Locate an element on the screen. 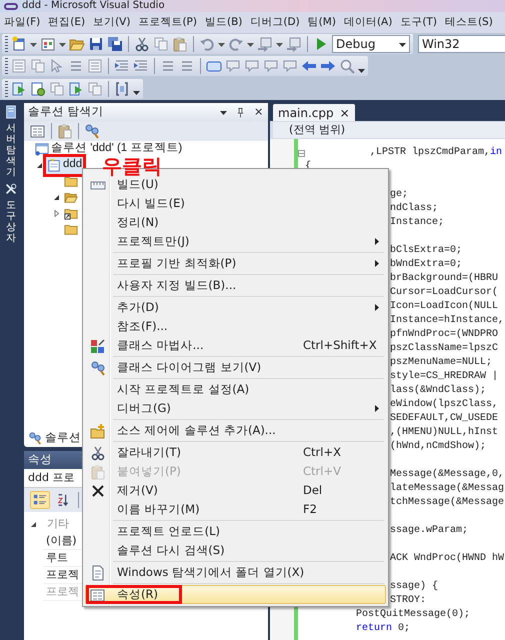  redo-icon is located at coordinates (236, 44).